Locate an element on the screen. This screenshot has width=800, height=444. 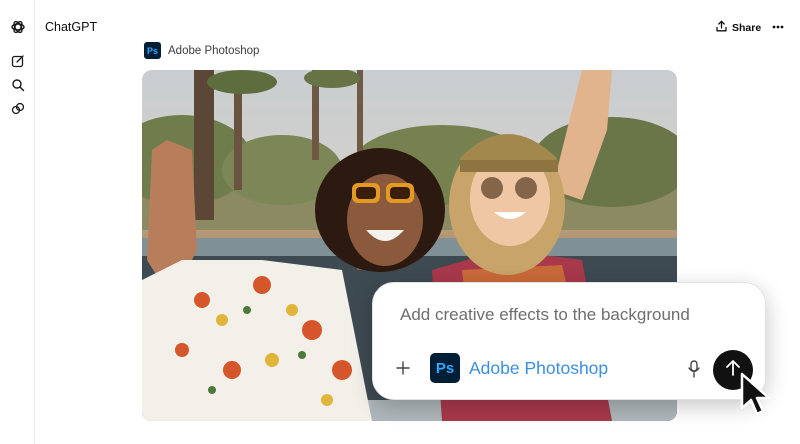
new-chat-icon is located at coordinates (18, 61).